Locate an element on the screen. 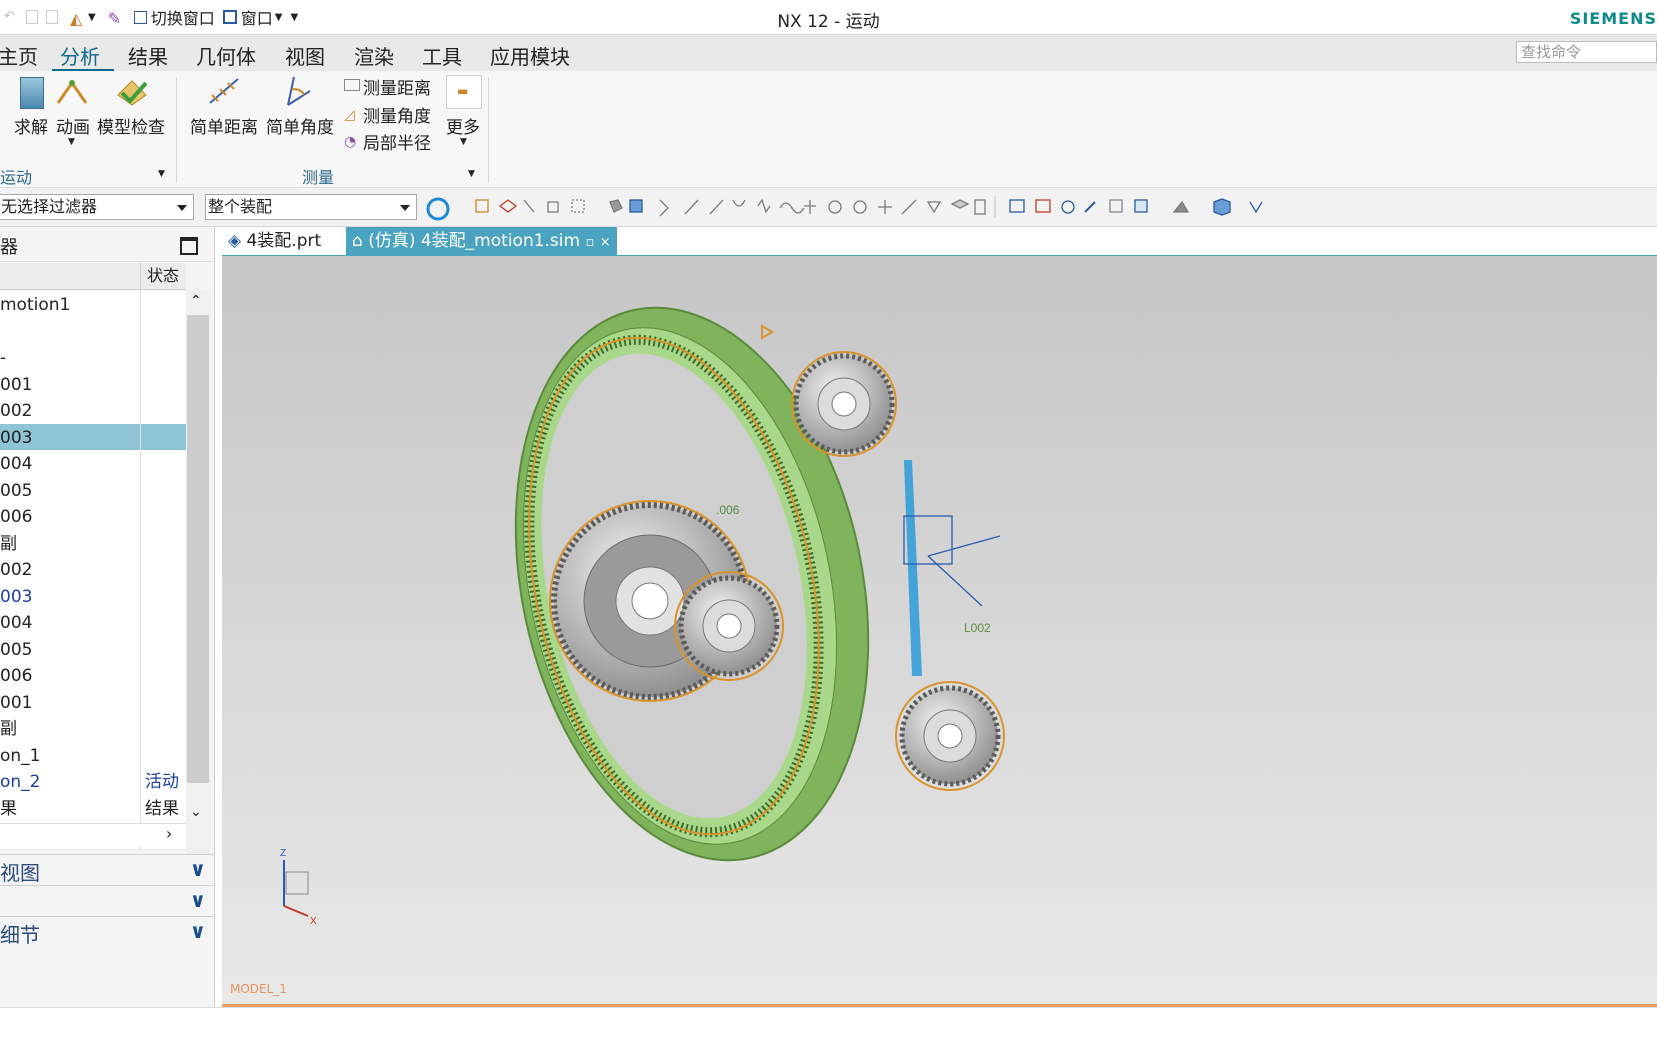 This screenshot has height=1037, width=1657. section-details: 细节 ∨ is located at coordinates (107, 931).